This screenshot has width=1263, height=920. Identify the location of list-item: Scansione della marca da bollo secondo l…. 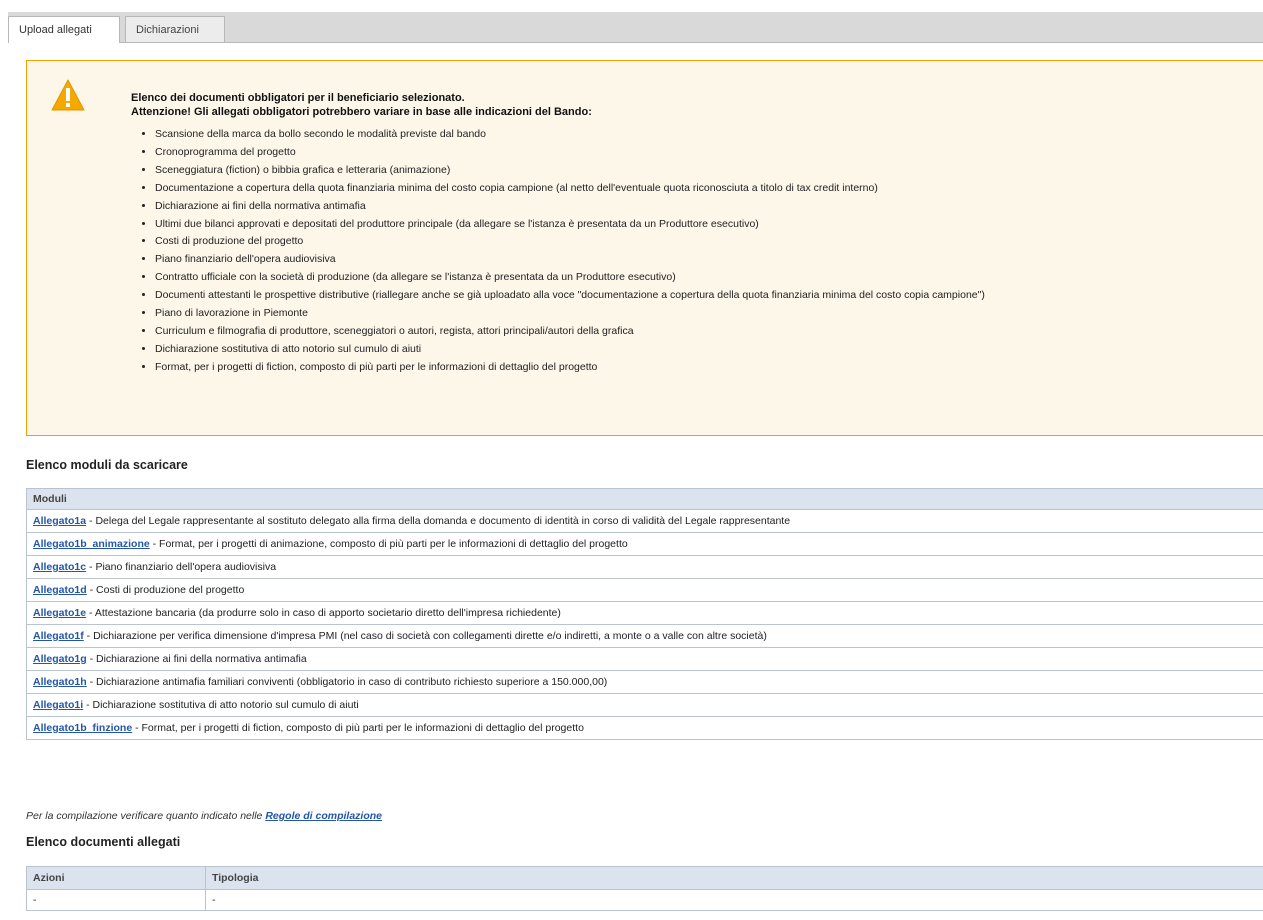
(570, 135).